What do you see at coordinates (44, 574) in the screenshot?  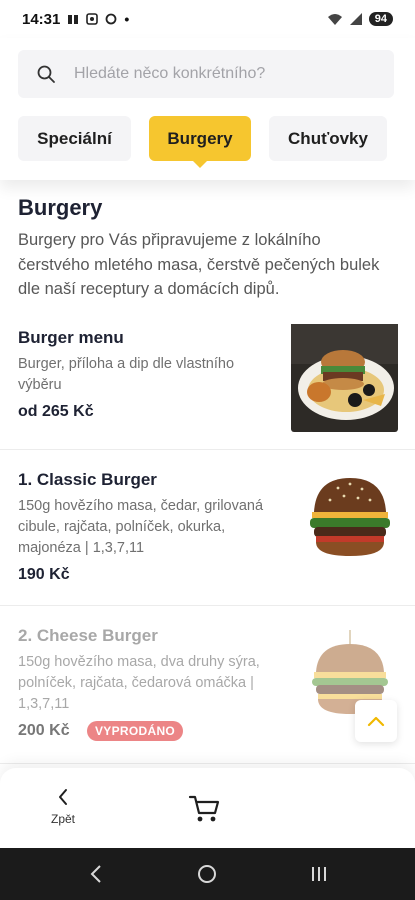 I see `item-price: 190 Kč` at bounding box center [44, 574].